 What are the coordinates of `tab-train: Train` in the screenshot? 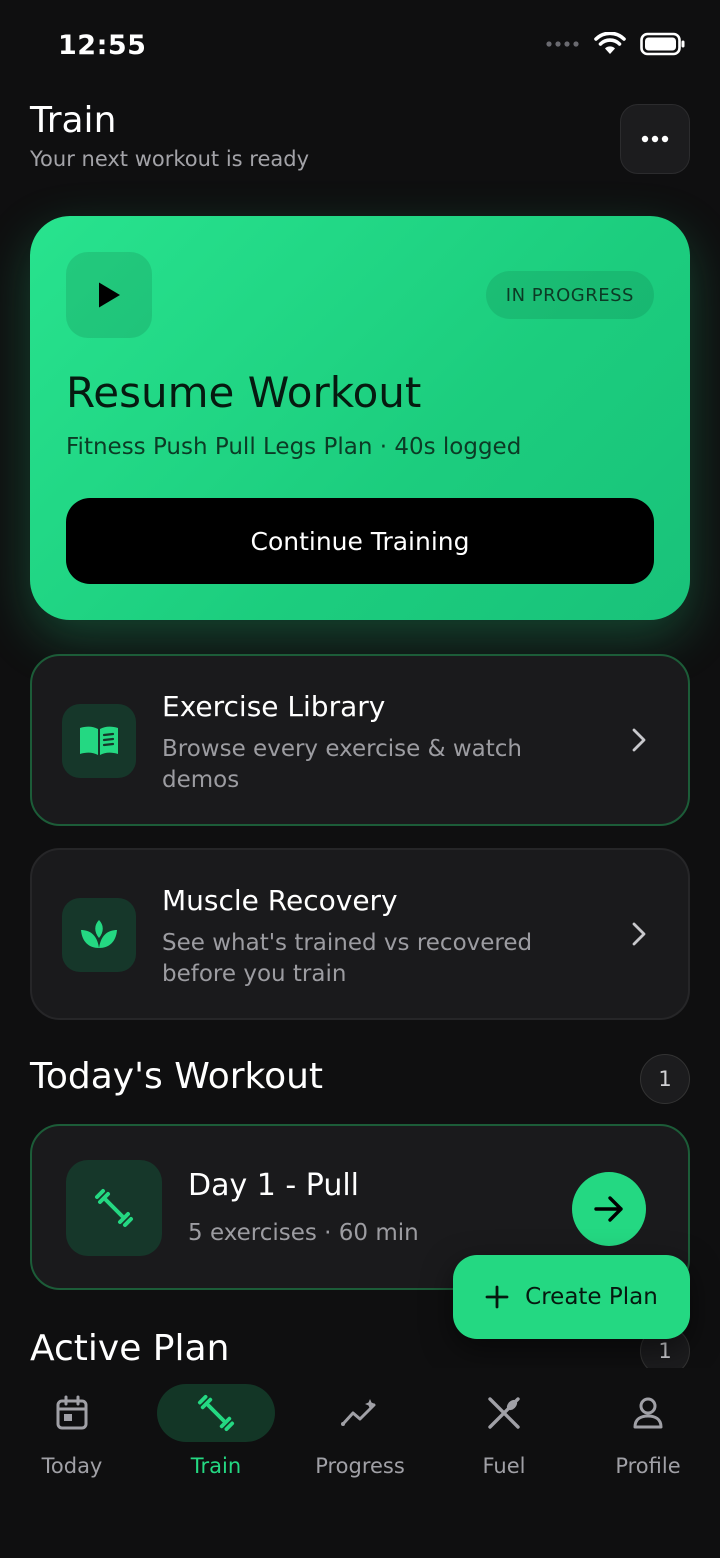 It's located at (216, 1431).